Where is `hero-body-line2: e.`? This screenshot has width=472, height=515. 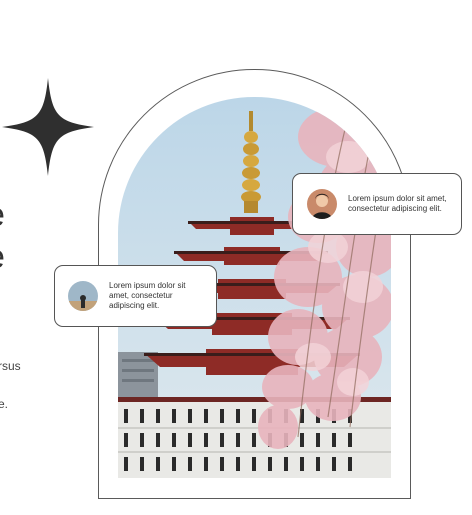
hero-body-line2: e. is located at coordinates (4, 404).